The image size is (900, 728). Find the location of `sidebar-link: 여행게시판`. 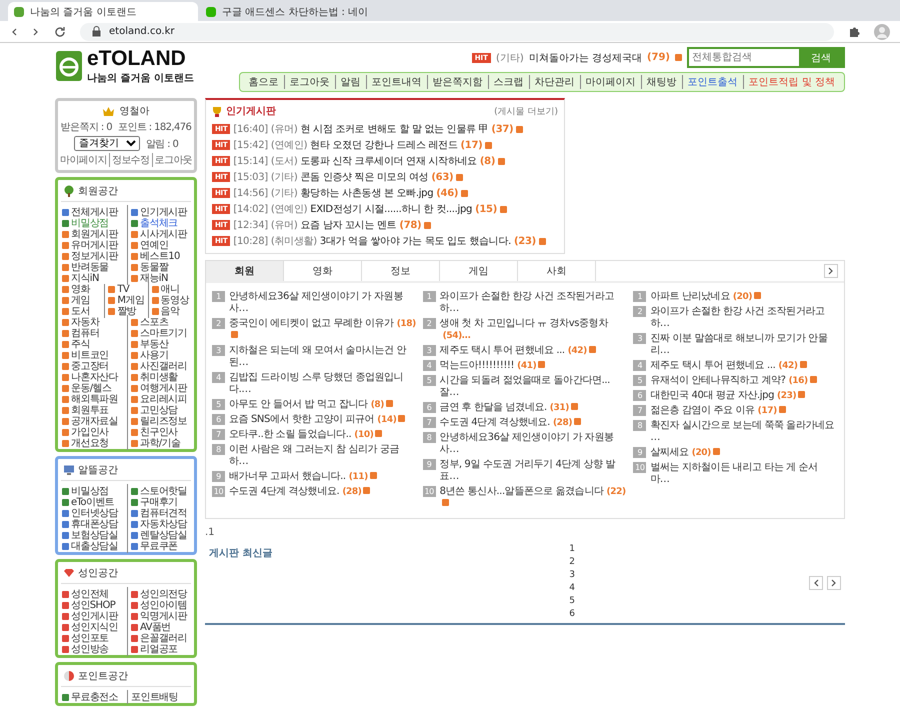

sidebar-link: 여행게시판 is located at coordinates (159, 388).